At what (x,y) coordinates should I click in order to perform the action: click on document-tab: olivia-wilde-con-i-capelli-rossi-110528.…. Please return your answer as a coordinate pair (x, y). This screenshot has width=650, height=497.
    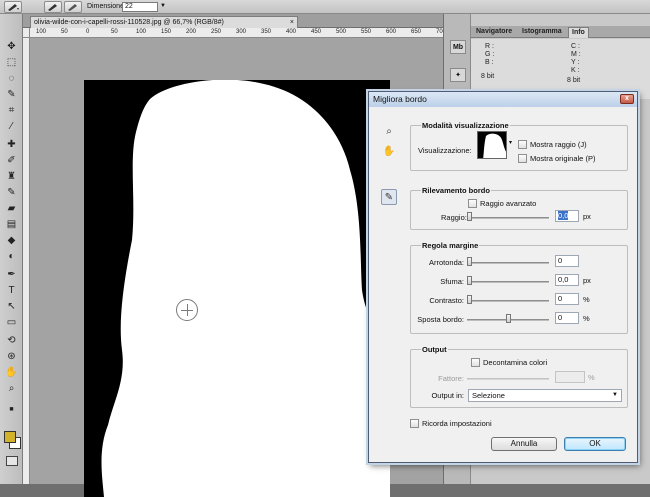
    Looking at the image, I should click on (164, 22).